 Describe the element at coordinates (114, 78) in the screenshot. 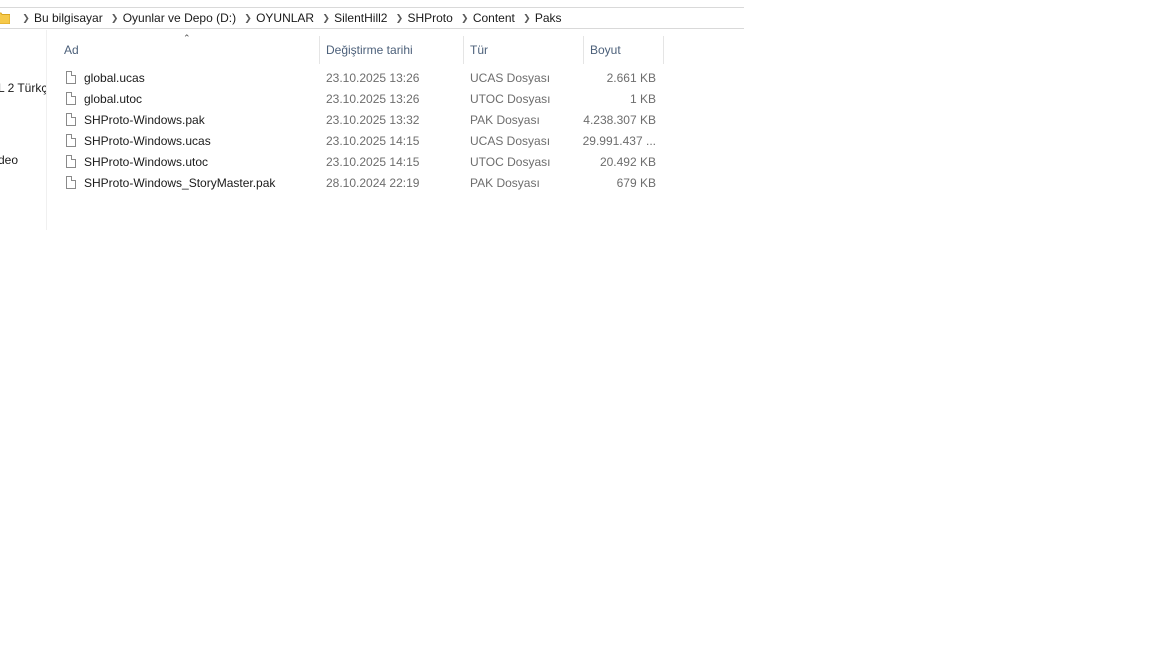

I see `file-name: global.ucas` at that location.